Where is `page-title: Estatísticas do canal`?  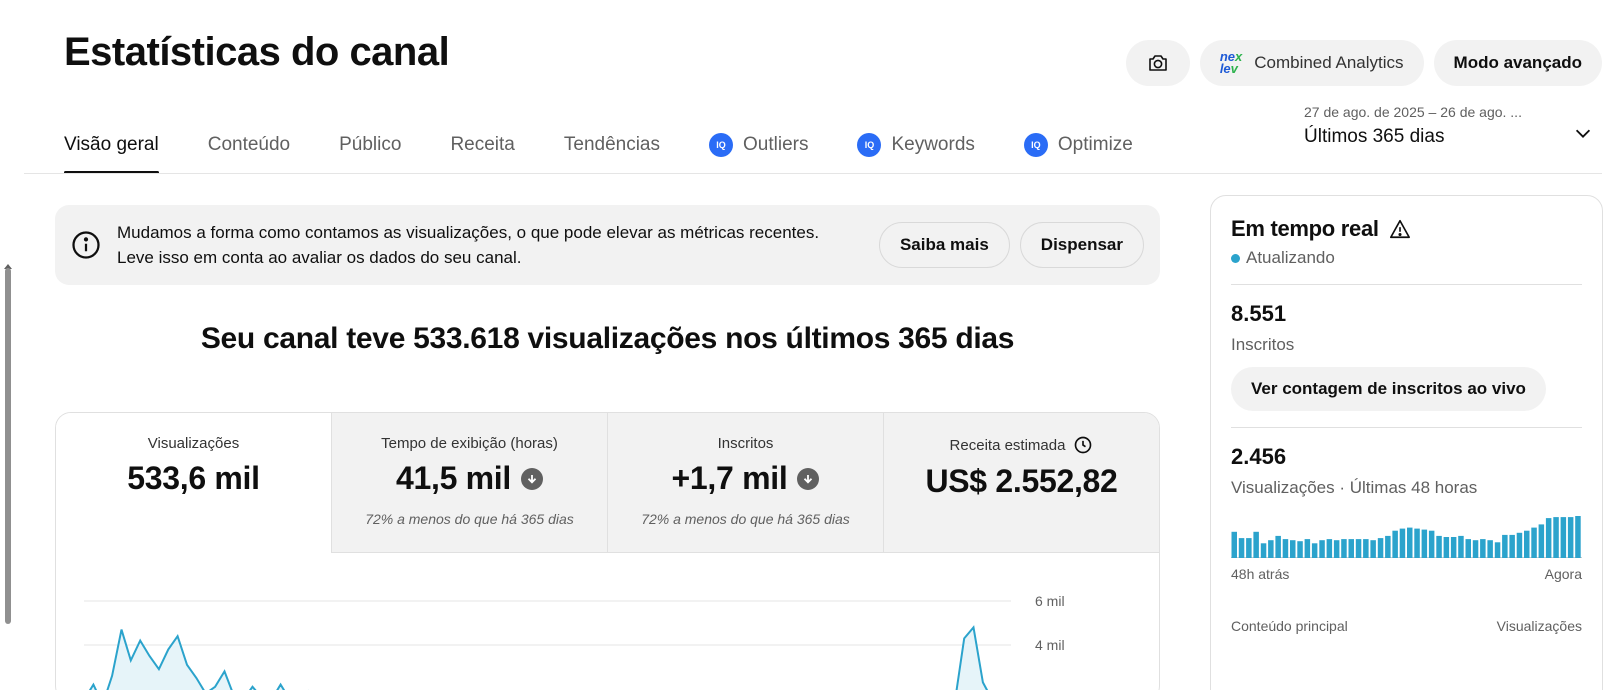 page-title: Estatísticas do canal is located at coordinates (257, 52).